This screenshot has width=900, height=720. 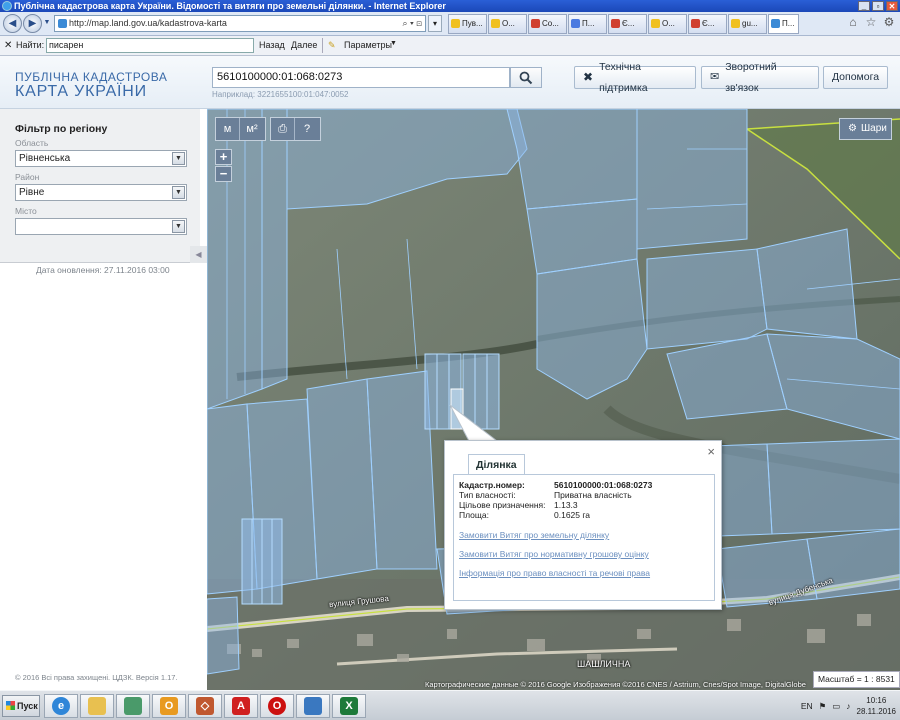 What do you see at coordinates (45, 158) in the screenshot?
I see `region-value: Рівненська` at bounding box center [45, 158].